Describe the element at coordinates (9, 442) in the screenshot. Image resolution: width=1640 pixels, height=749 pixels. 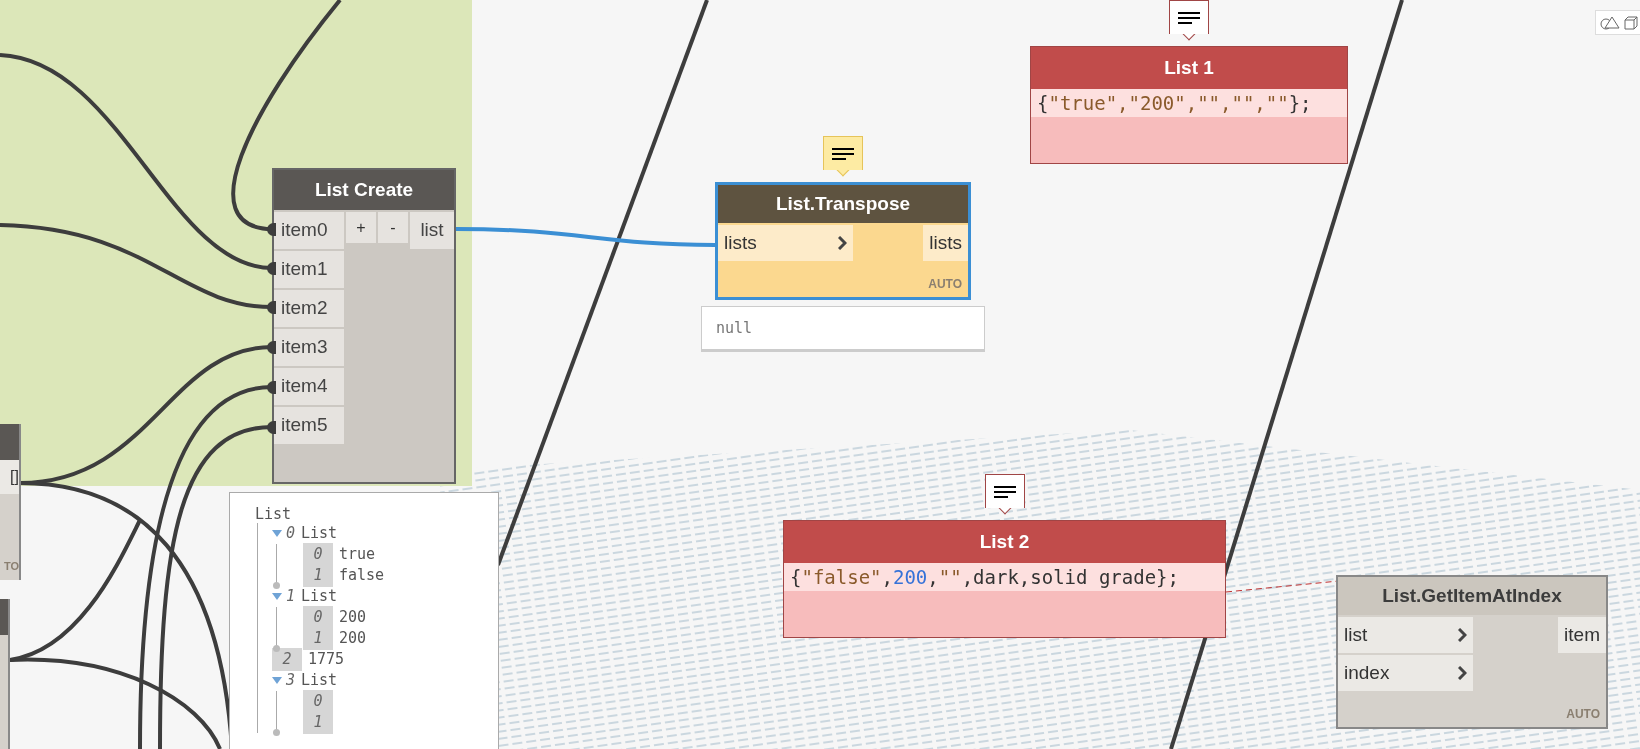
I see `node-header` at that location.